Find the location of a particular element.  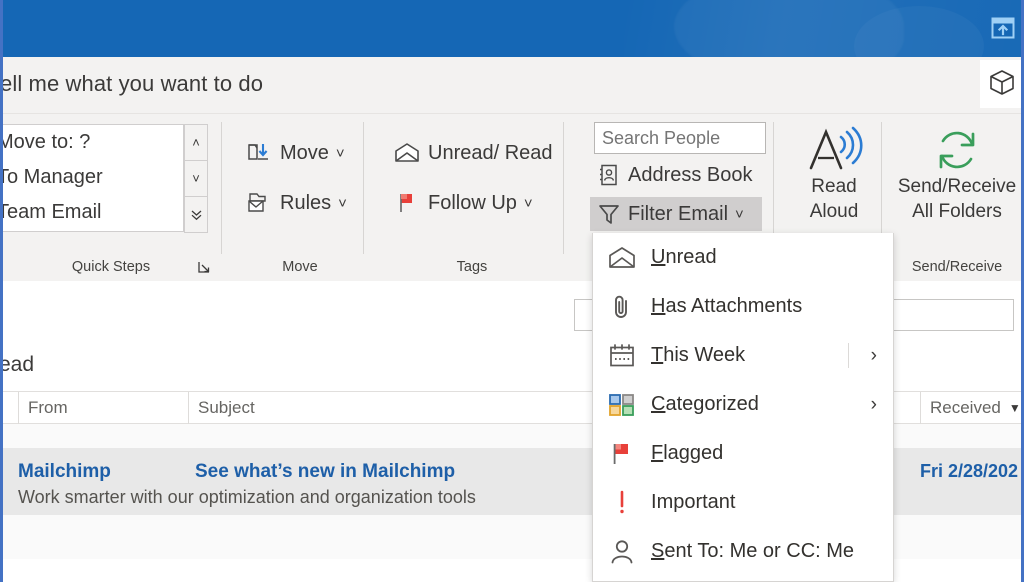

move-button: Move ˅ is located at coordinates (293, 153).